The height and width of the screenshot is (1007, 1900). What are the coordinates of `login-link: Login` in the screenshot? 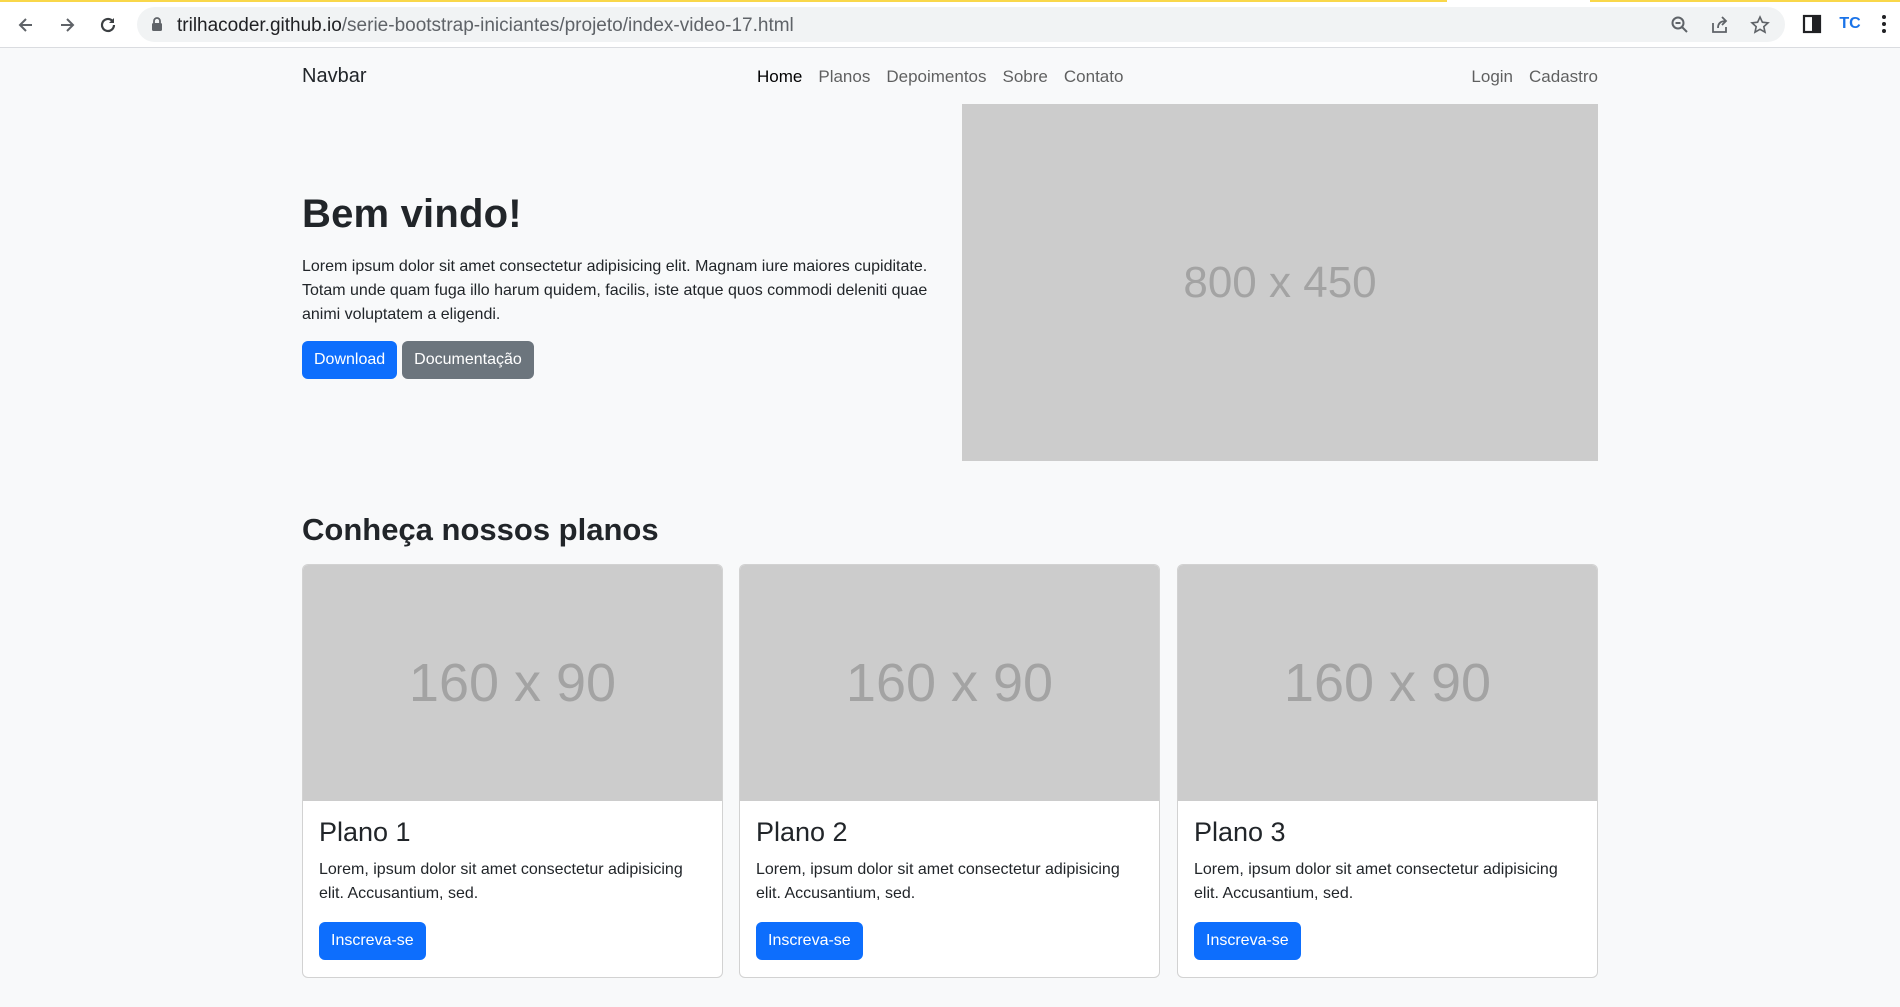 It's located at (1492, 77).